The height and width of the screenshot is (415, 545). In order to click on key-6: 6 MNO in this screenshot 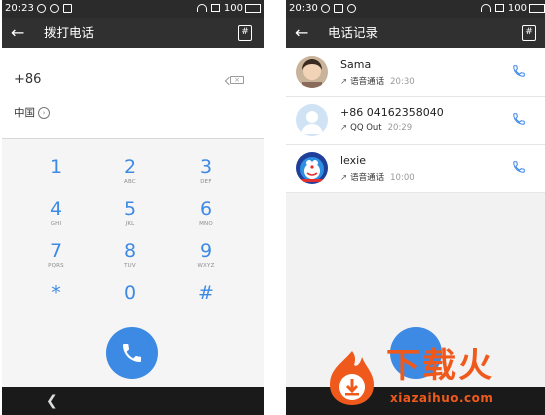, I will do `click(206, 213)`.